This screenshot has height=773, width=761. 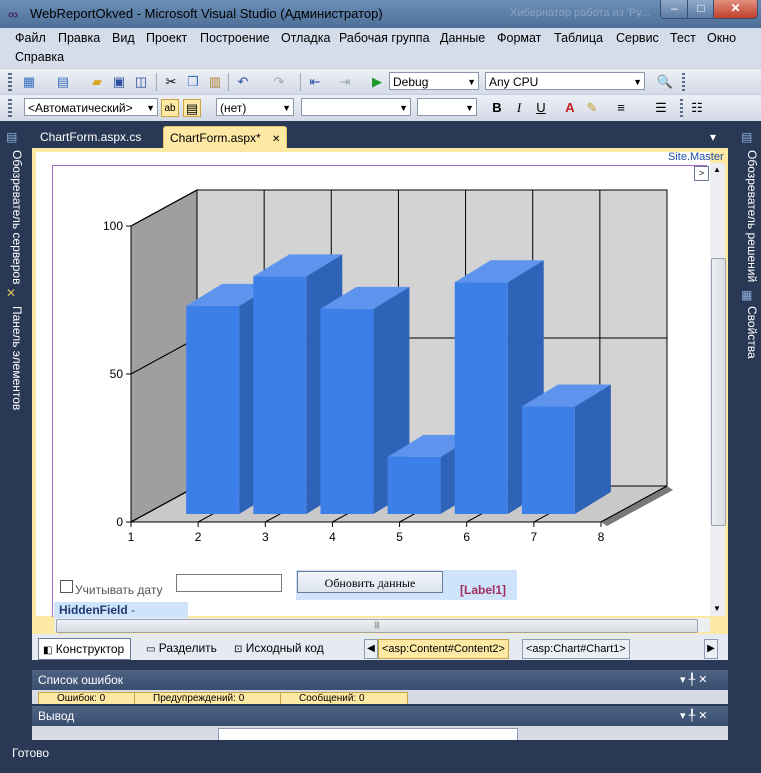 I want to click on output-toolbar, so click(x=380, y=733).